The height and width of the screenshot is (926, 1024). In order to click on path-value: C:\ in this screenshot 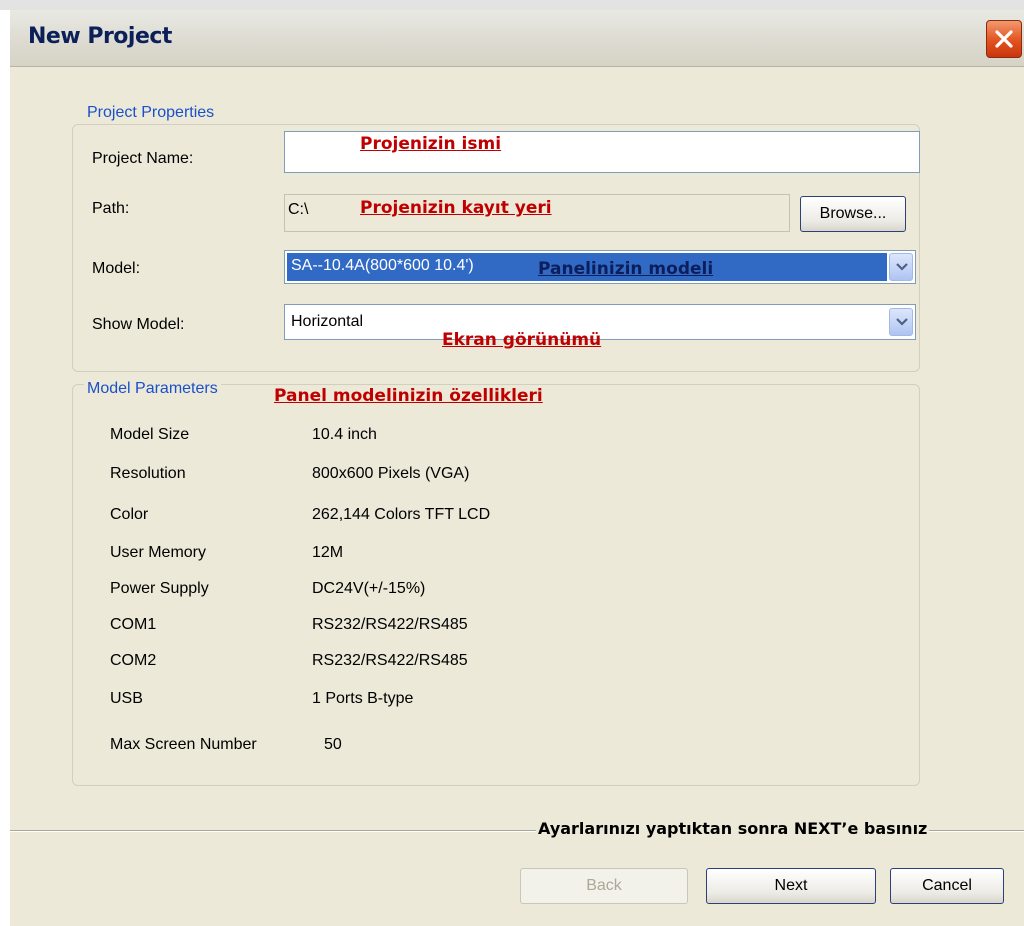, I will do `click(298, 209)`.